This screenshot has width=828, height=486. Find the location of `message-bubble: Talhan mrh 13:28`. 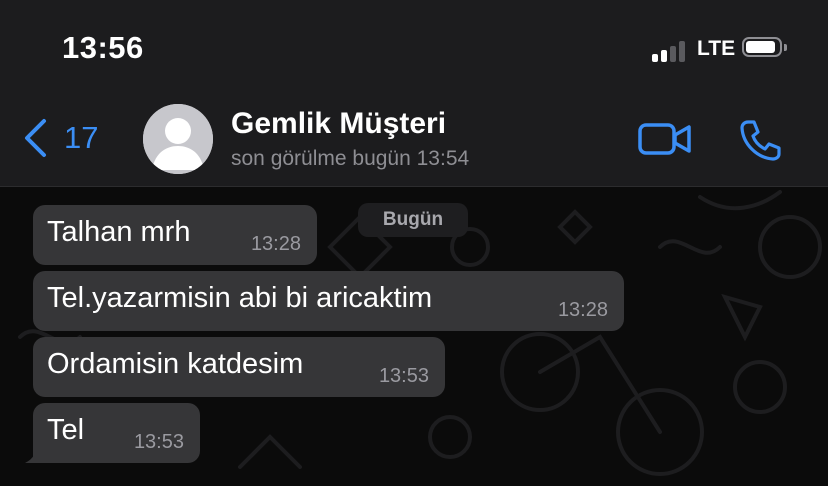

message-bubble: Talhan mrh 13:28 is located at coordinates (175, 235).